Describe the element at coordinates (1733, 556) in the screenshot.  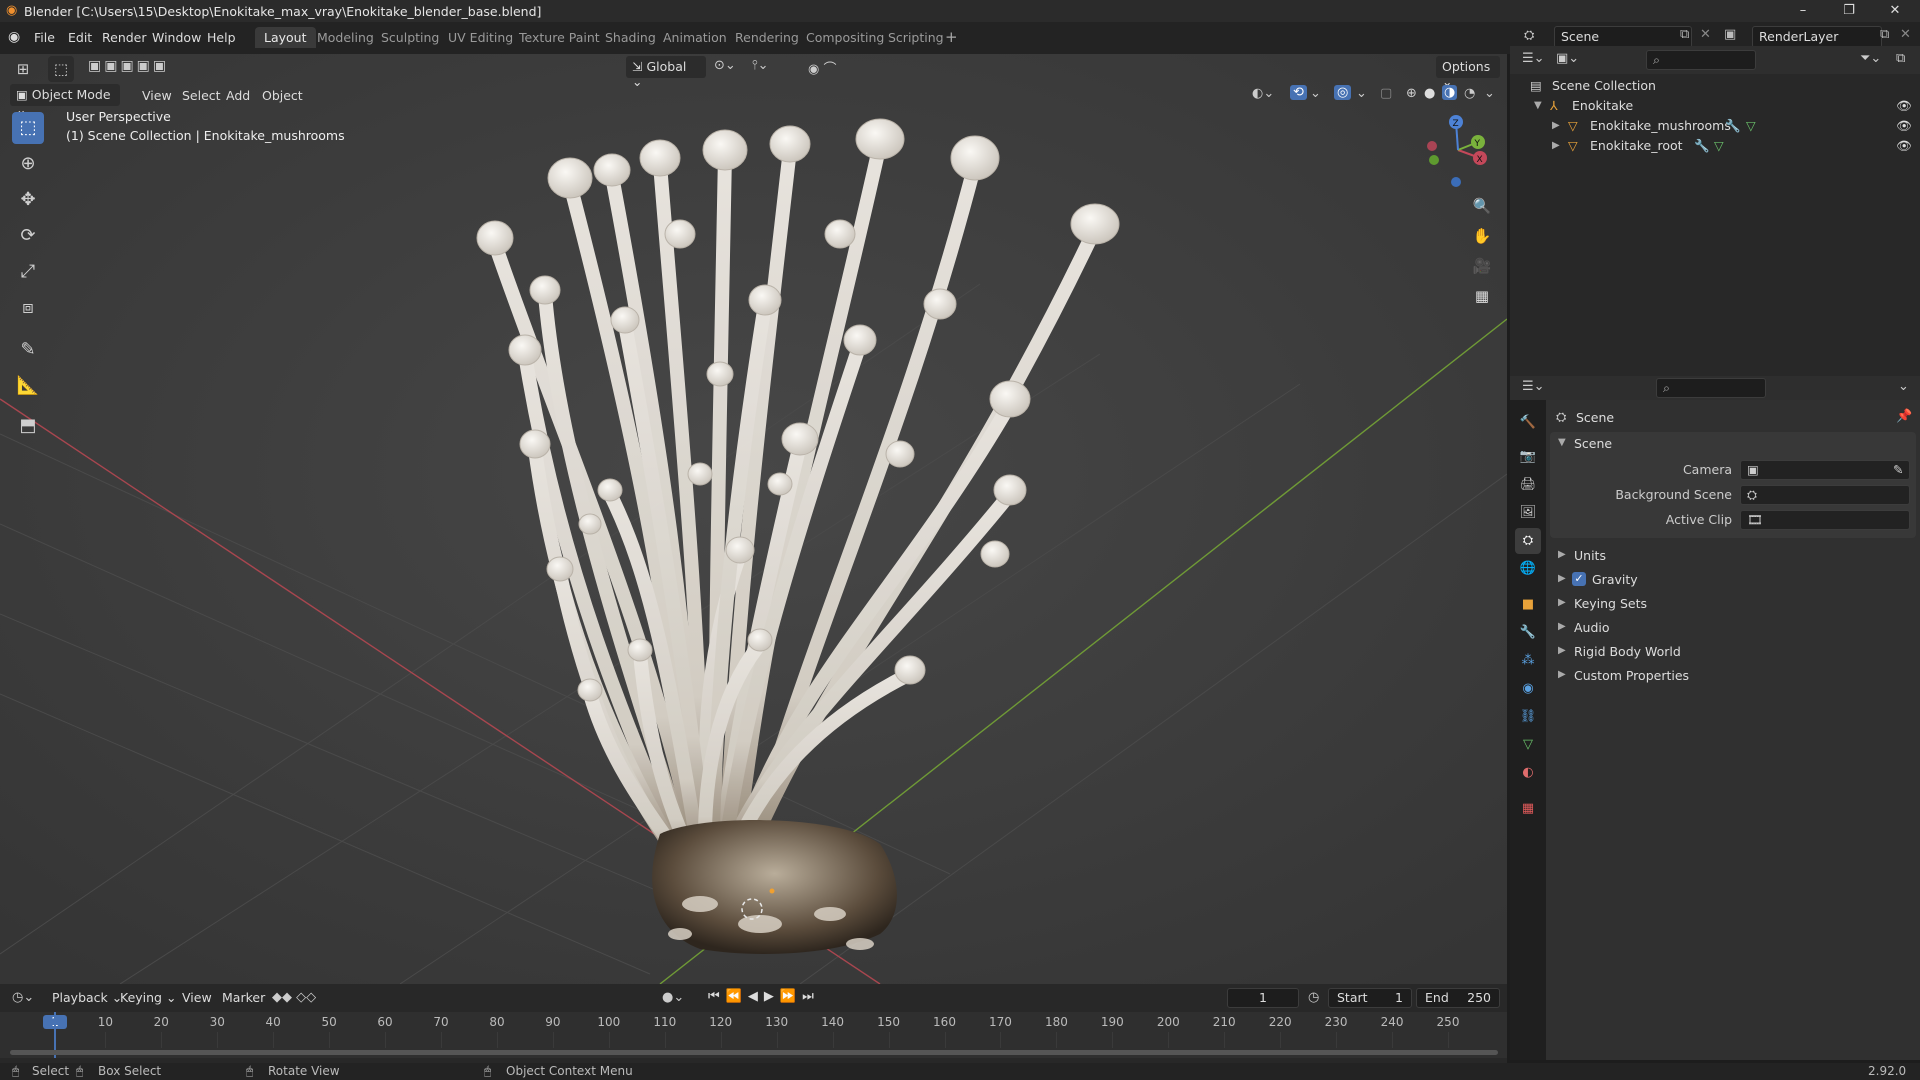
I see `units-section: ▶ Units` at that location.